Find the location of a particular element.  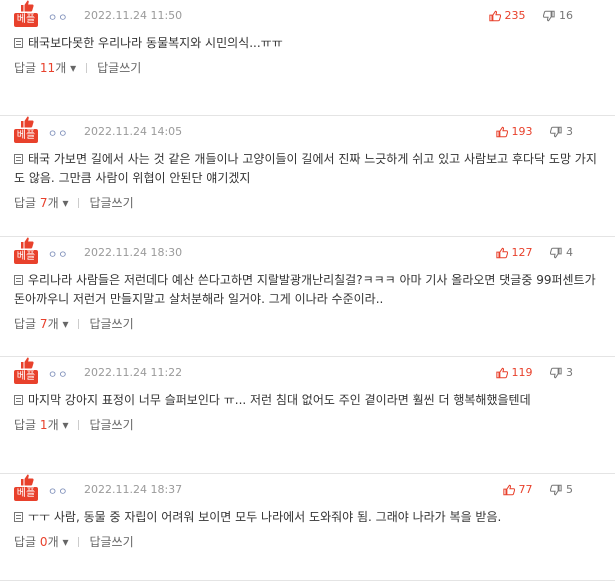

reply-count: 0 is located at coordinates (43, 542).